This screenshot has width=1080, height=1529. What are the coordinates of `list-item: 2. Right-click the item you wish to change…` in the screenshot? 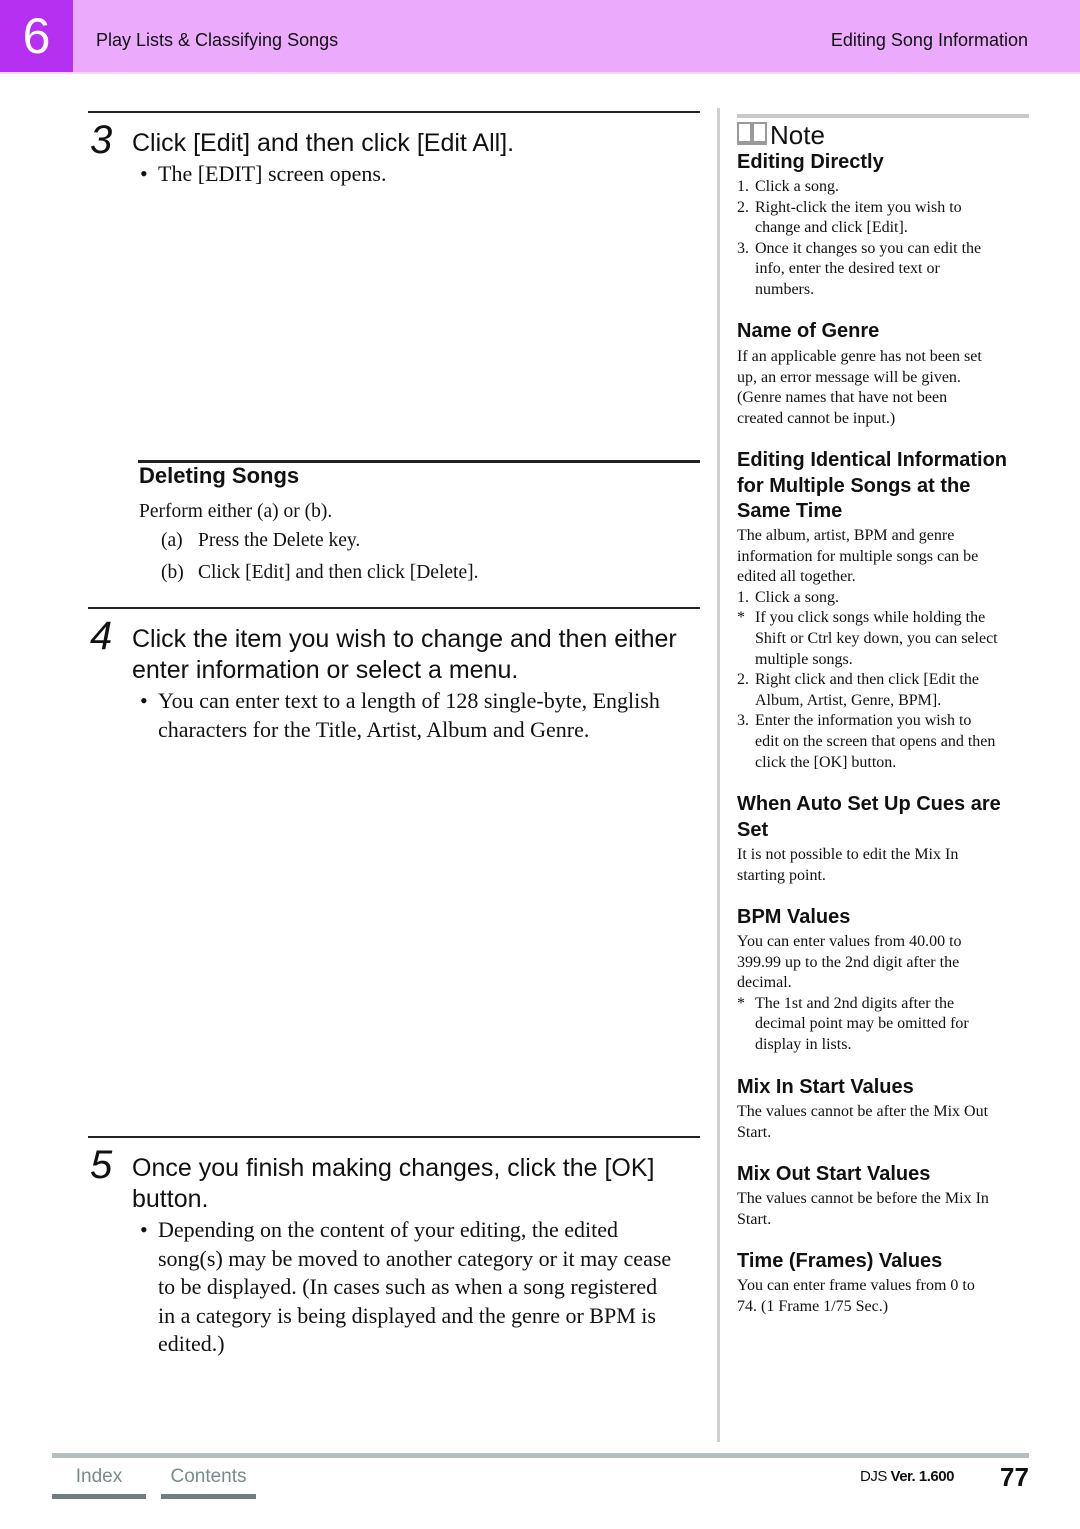 It's located at (883, 218).